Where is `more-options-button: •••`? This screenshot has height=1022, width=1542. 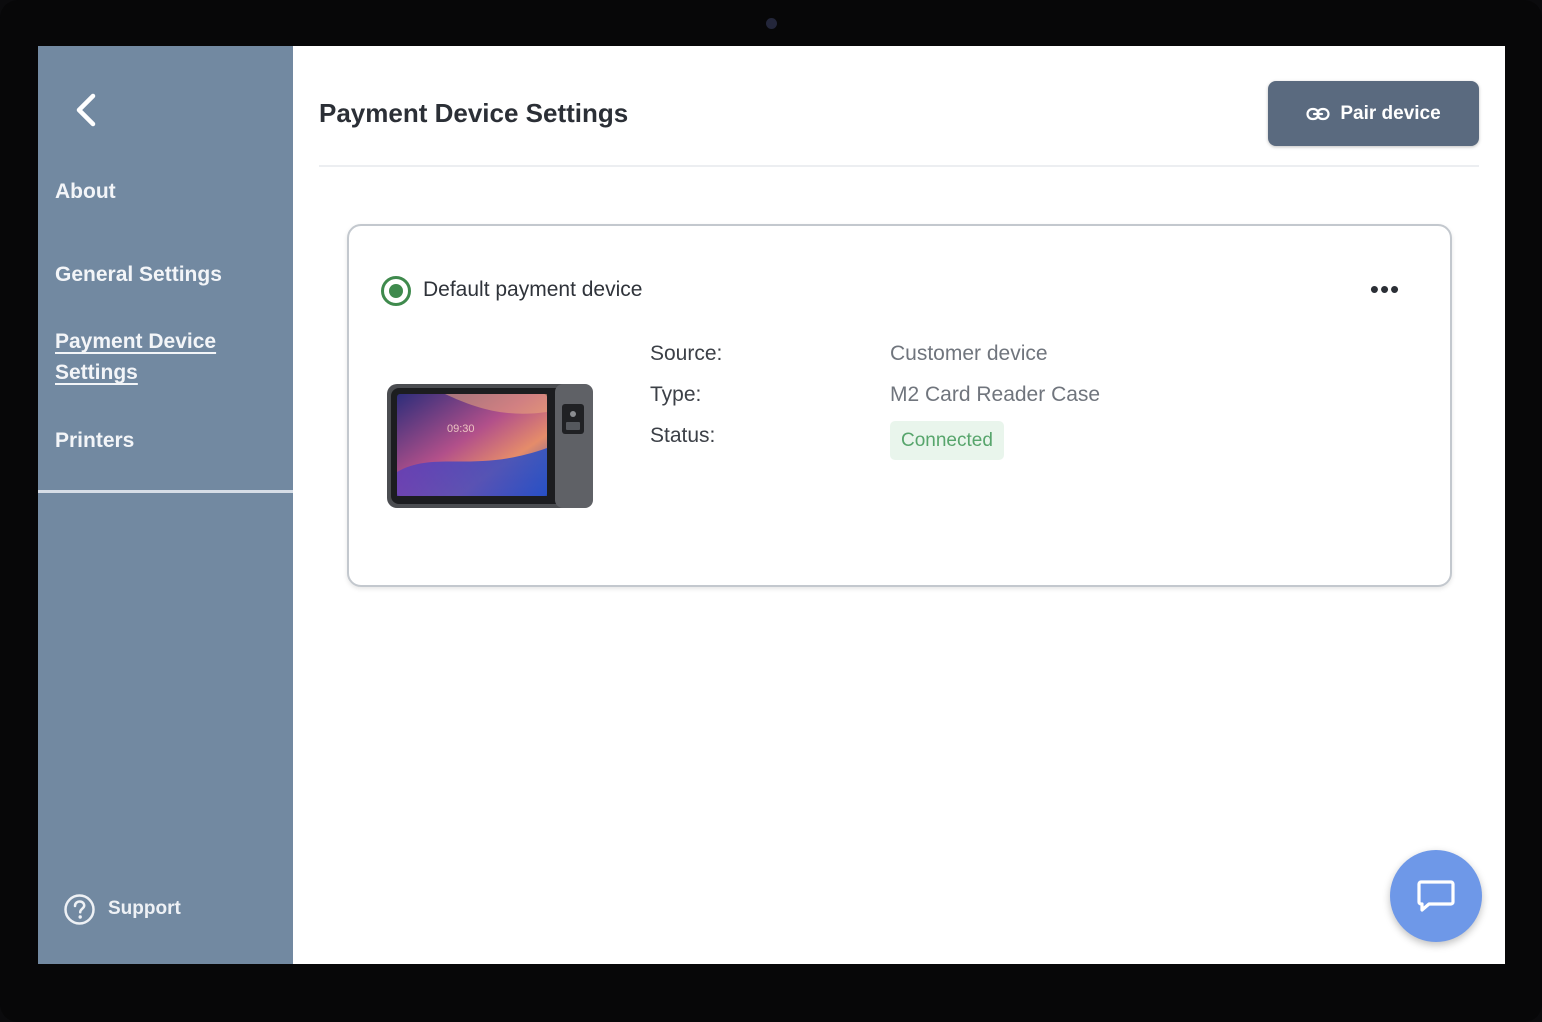 more-options-button: ••• is located at coordinates (1385, 289).